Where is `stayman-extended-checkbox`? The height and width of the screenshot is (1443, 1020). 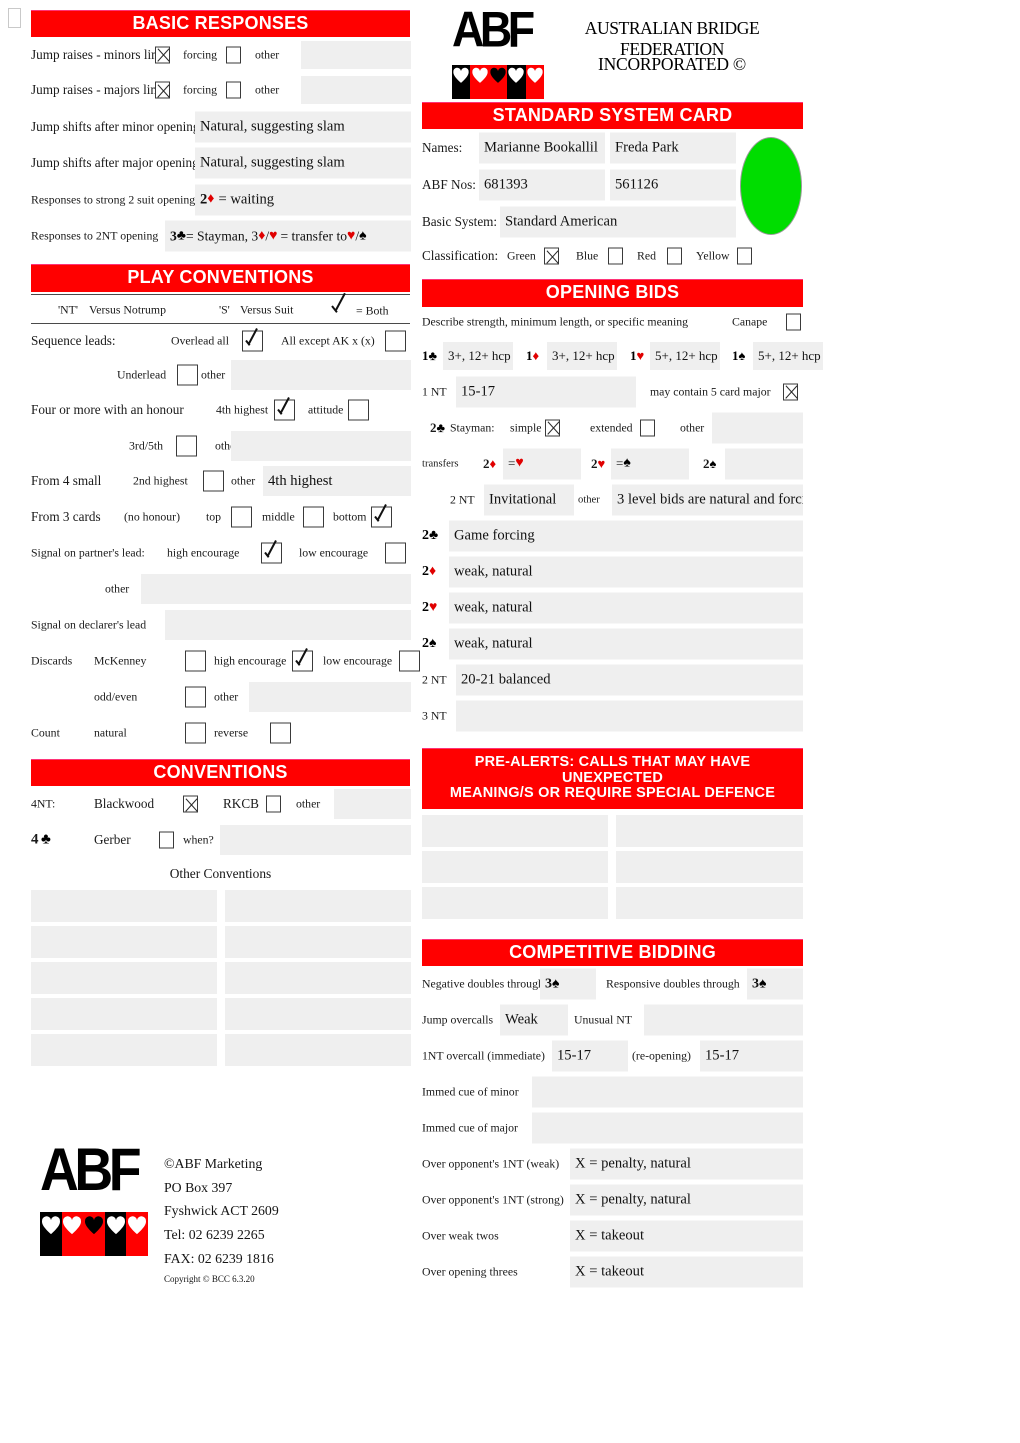 stayman-extended-checkbox is located at coordinates (647, 428).